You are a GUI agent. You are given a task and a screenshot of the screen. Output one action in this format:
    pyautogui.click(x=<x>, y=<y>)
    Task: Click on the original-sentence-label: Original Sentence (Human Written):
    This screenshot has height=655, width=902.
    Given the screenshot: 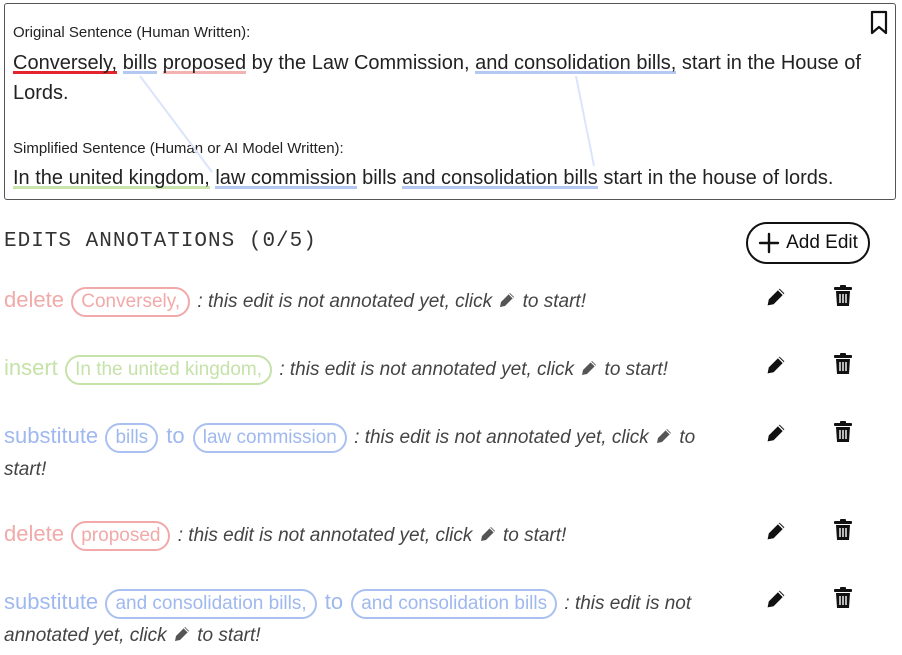 What is the action you would take?
    pyautogui.click(x=132, y=32)
    